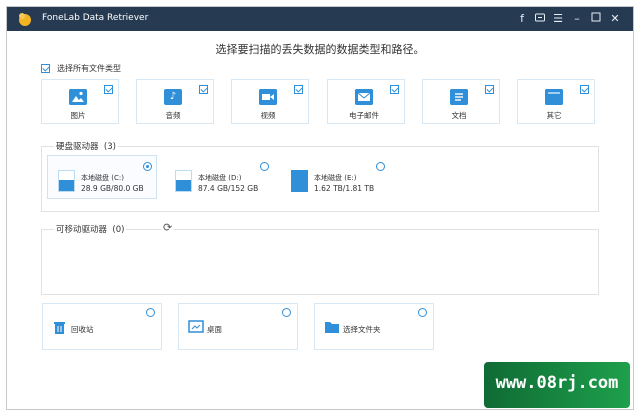  What do you see at coordinates (268, 97) in the screenshot?
I see `video-icon` at bounding box center [268, 97].